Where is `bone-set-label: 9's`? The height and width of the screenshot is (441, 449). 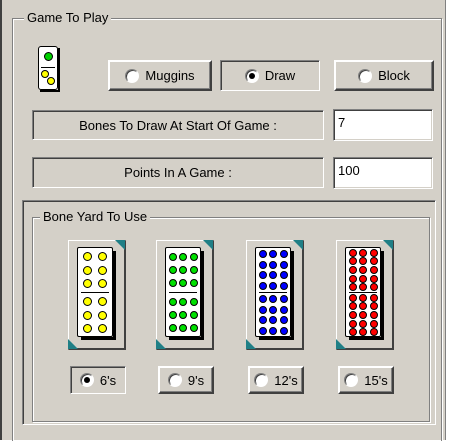
bone-set-label: 9's is located at coordinates (196, 380).